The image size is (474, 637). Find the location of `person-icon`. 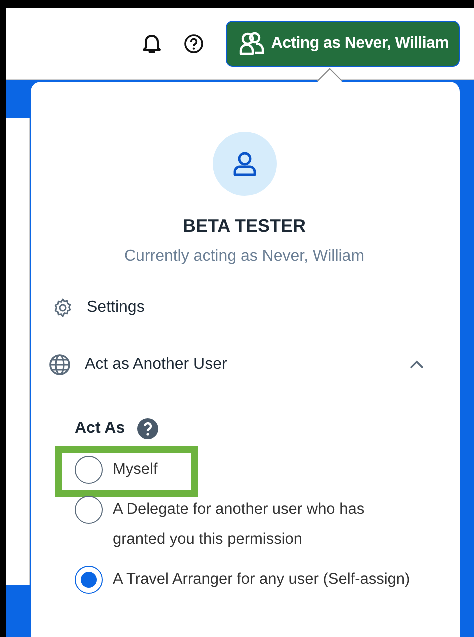

person-icon is located at coordinates (245, 164).